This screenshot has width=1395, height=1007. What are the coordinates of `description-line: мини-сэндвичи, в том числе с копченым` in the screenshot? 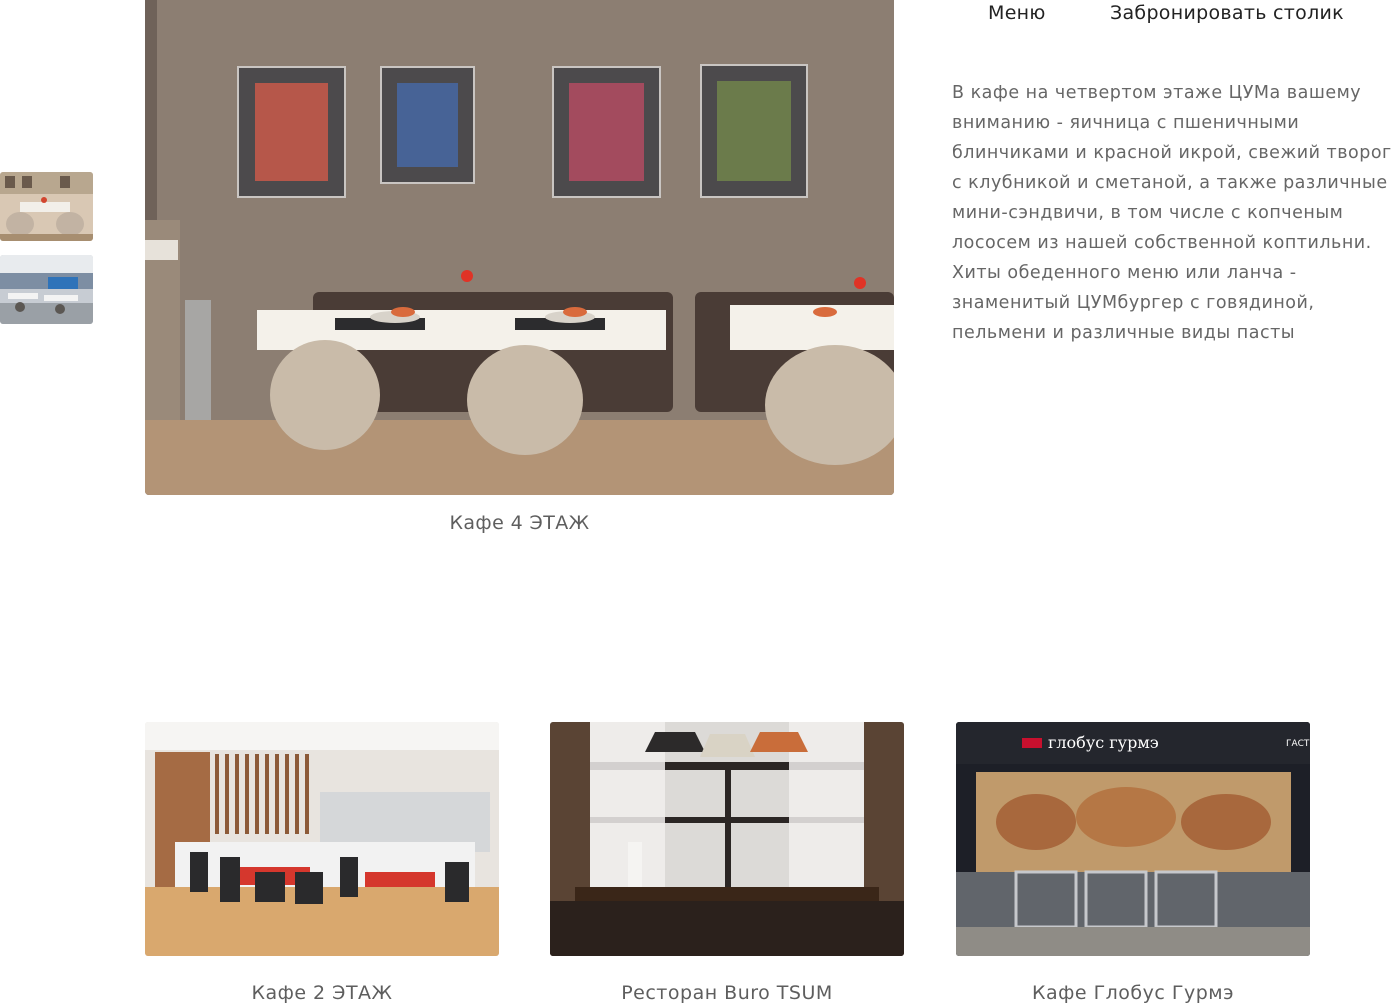 It's located at (1148, 213).